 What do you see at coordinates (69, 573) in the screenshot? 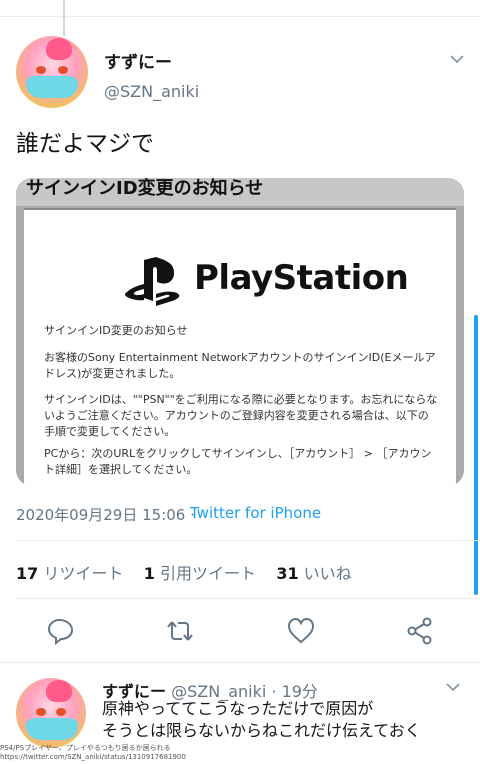
I see `retweets-stat: 17 リツイート` at bounding box center [69, 573].